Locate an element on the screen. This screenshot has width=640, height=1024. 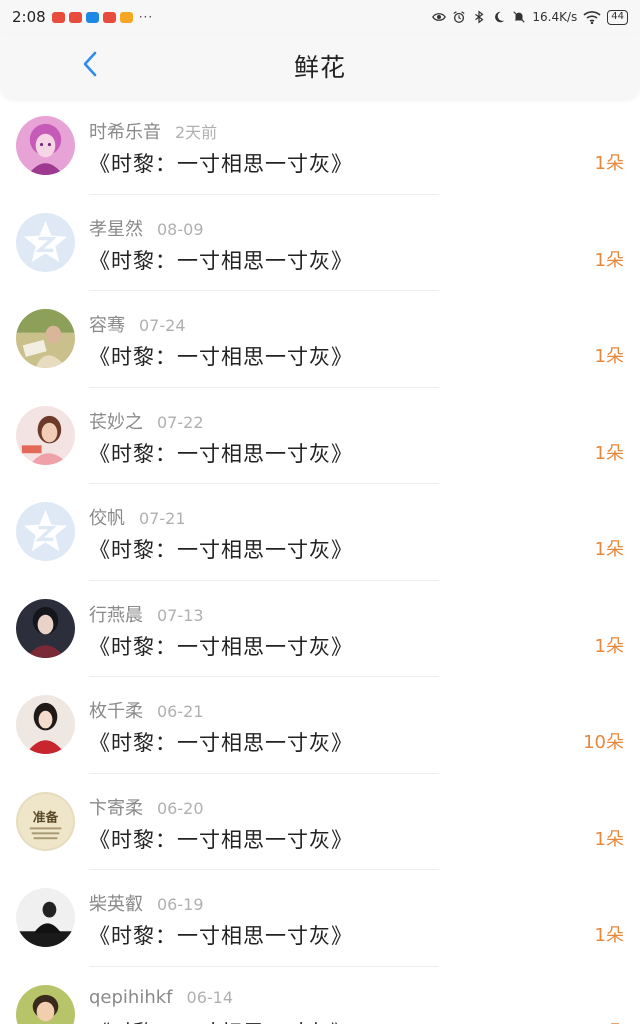
back-button is located at coordinates (90, 66).